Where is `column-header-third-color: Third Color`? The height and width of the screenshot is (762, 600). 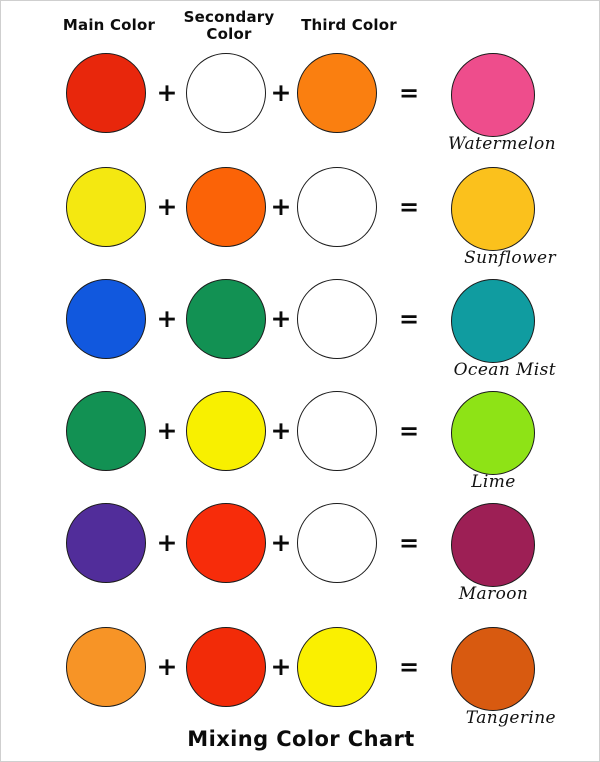 column-header-third-color: Third Color is located at coordinates (349, 25).